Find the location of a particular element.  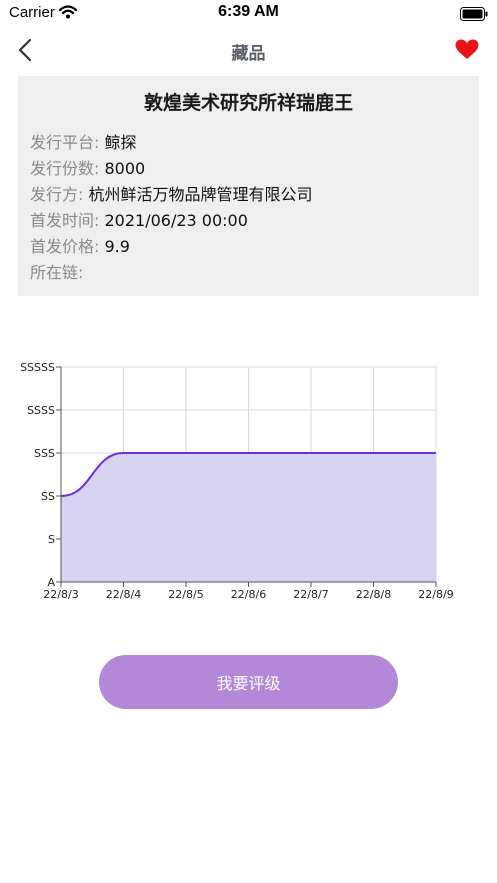

info-value: 2021/06/23 00:00 is located at coordinates (176, 220).